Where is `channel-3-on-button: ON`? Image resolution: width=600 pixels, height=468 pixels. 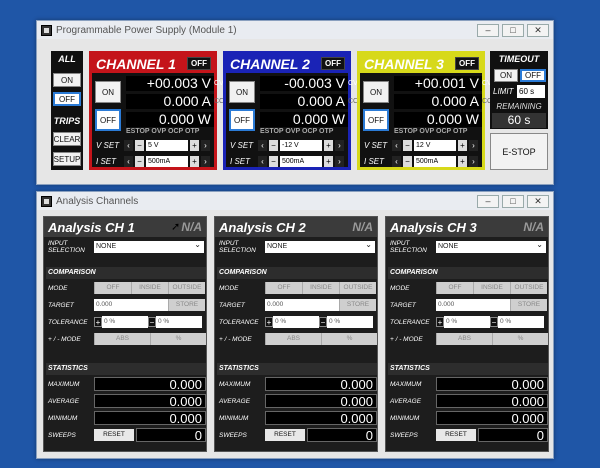 channel-3-on-button: ON is located at coordinates (376, 92).